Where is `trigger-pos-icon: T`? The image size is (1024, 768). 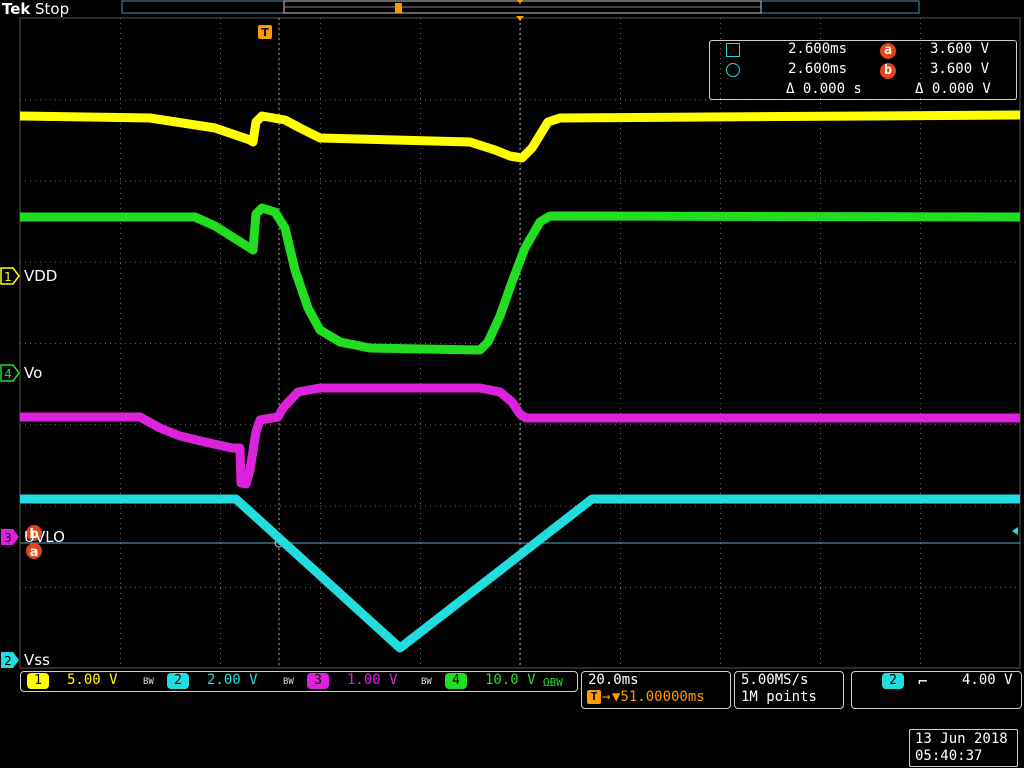 trigger-pos-icon: T is located at coordinates (594, 697).